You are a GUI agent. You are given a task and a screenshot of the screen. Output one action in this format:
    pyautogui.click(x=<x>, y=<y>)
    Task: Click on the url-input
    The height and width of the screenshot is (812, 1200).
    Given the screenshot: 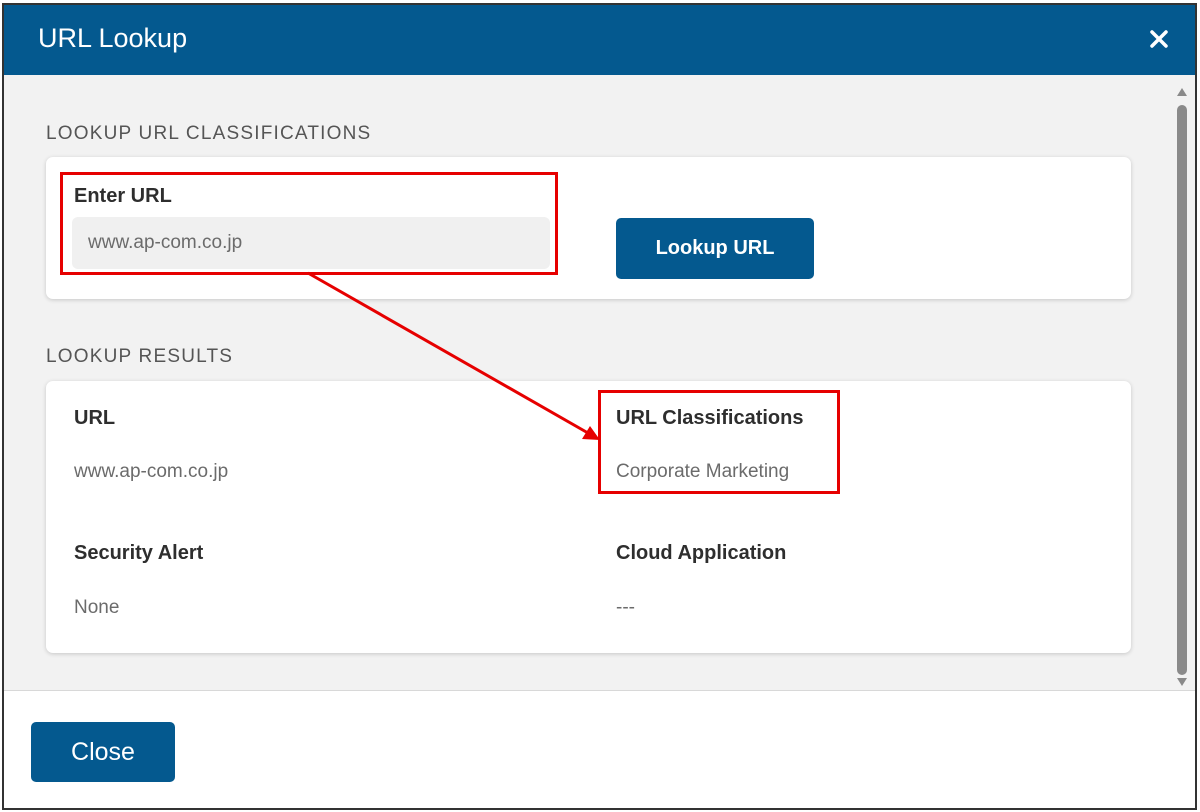 What is the action you would take?
    pyautogui.click(x=311, y=243)
    